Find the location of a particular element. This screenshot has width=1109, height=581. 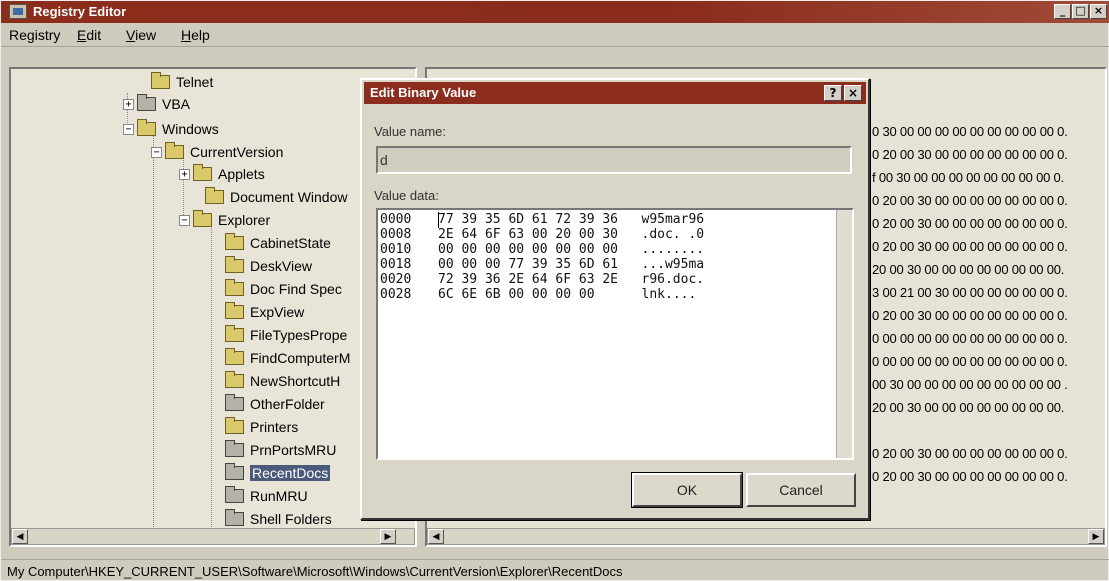

tree-item: OtherFolder is located at coordinates (275, 404).